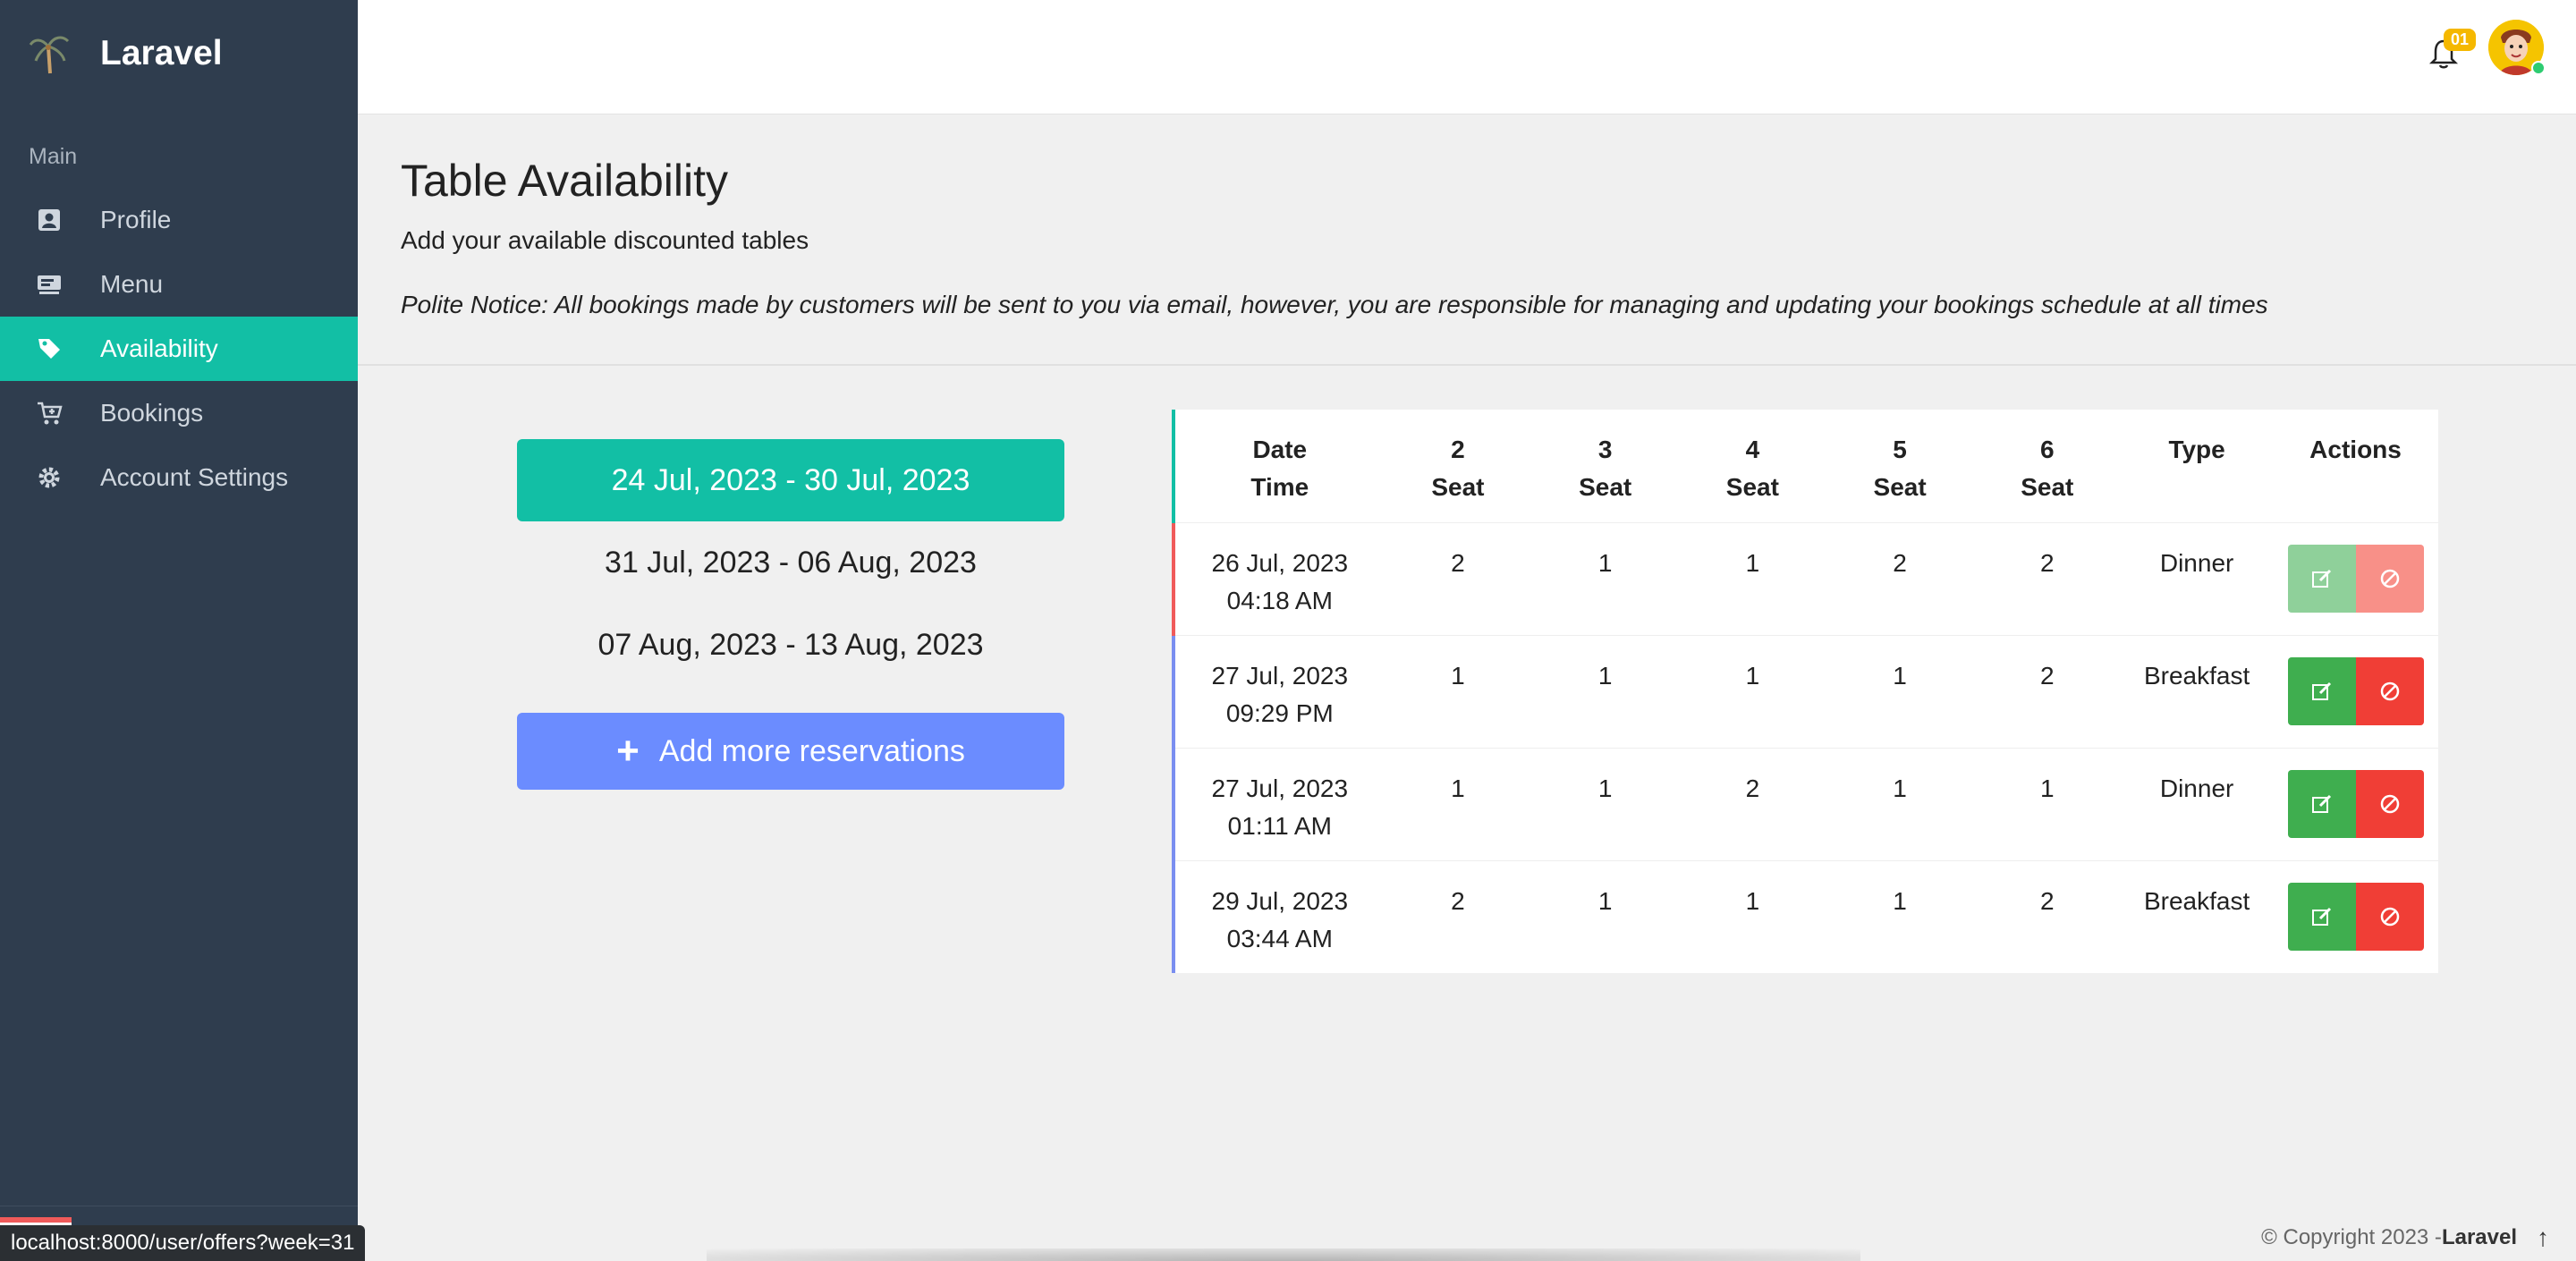  What do you see at coordinates (136, 219) in the screenshot?
I see `sidebar-item-label: Profile` at bounding box center [136, 219].